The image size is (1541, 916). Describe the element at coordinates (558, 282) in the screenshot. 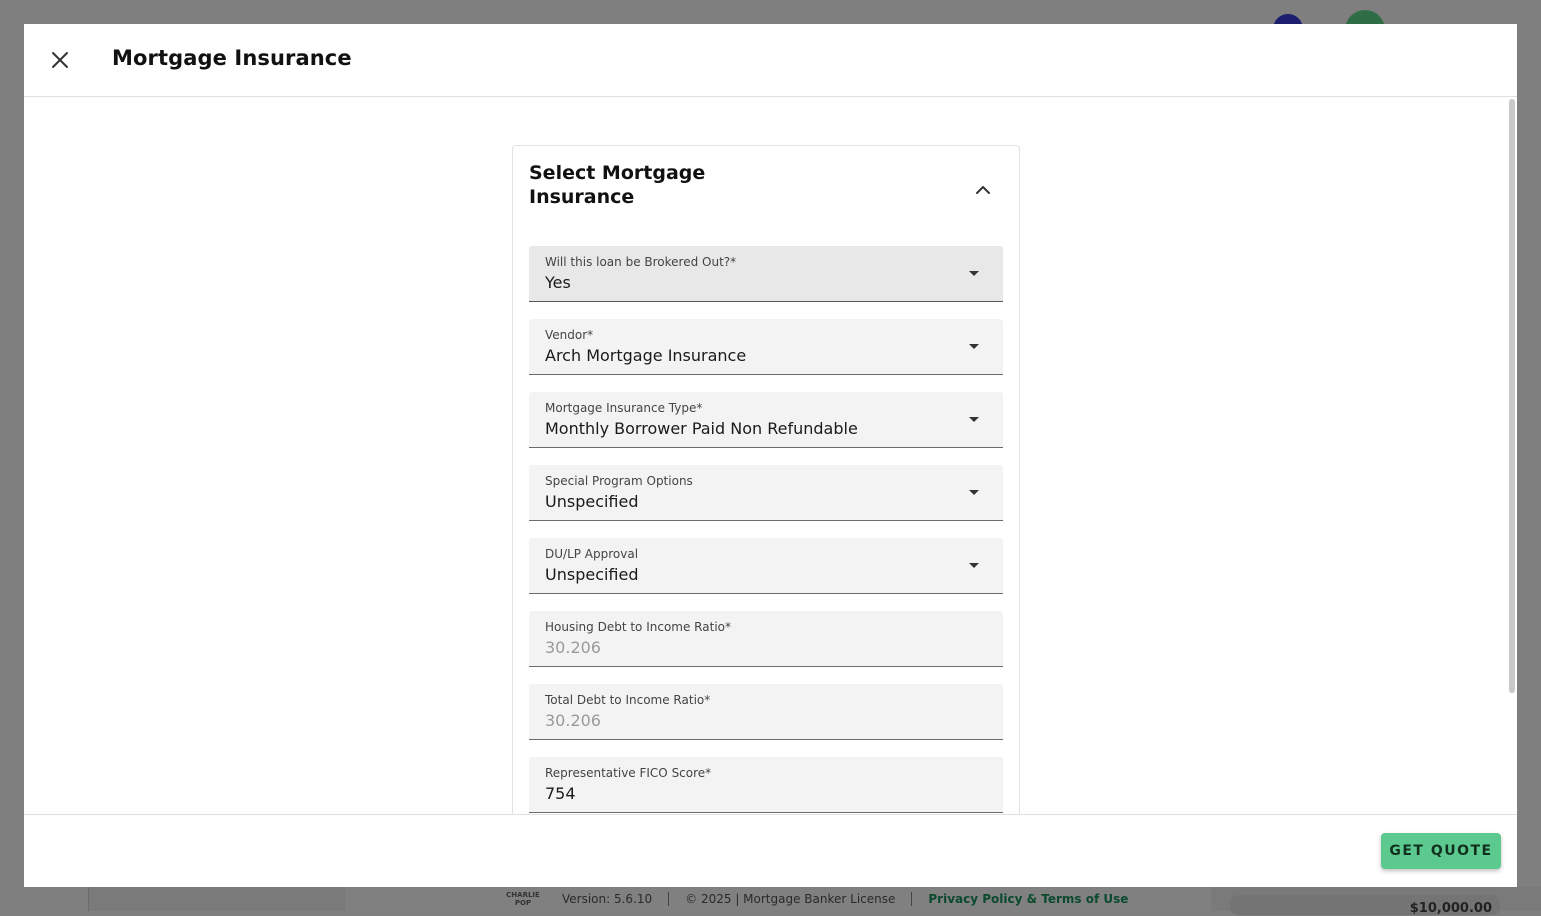

I see `field-value: Yes` at that location.